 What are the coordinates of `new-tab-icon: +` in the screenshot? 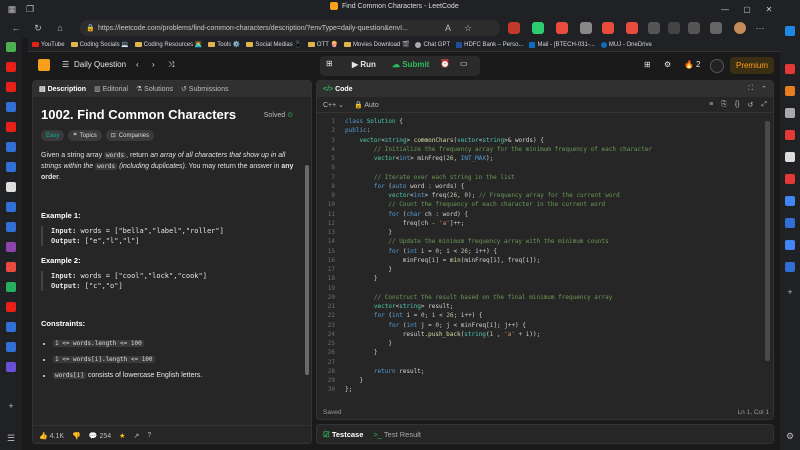 It's located at (11, 406).